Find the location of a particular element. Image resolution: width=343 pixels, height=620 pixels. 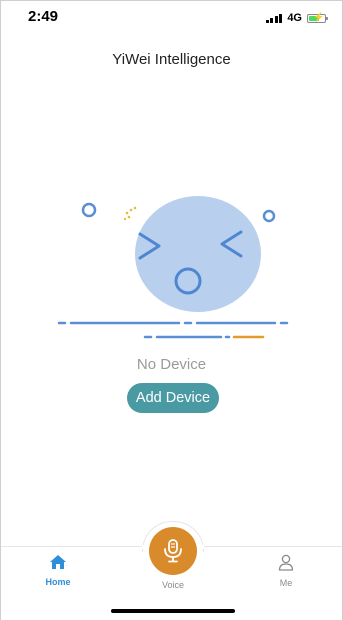

tab-home: Home is located at coordinates (58, 570).